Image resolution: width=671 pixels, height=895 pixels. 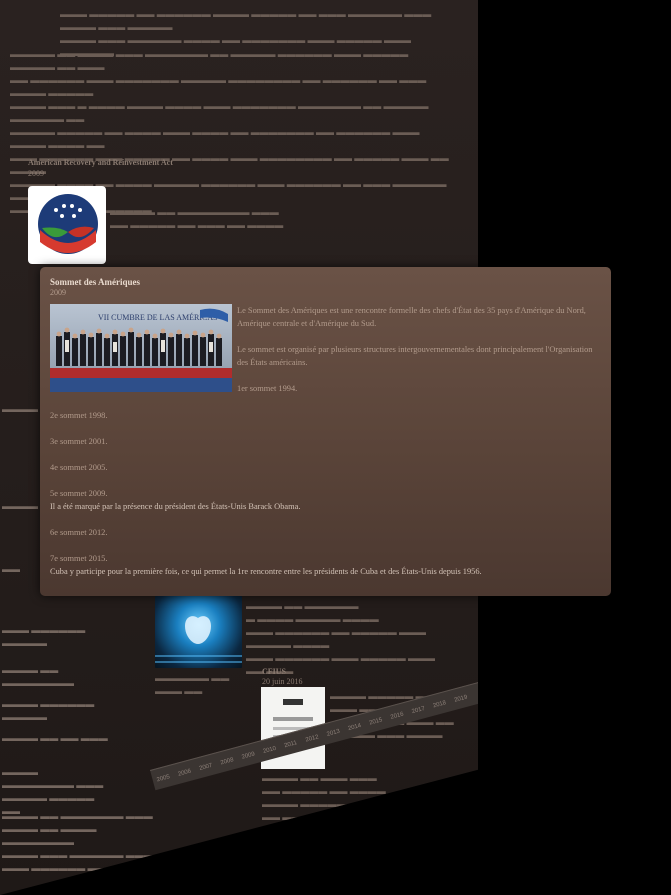 What do you see at coordinates (79, 467) in the screenshot?
I see `summit-label: 4e sommet 2005.` at bounding box center [79, 467].